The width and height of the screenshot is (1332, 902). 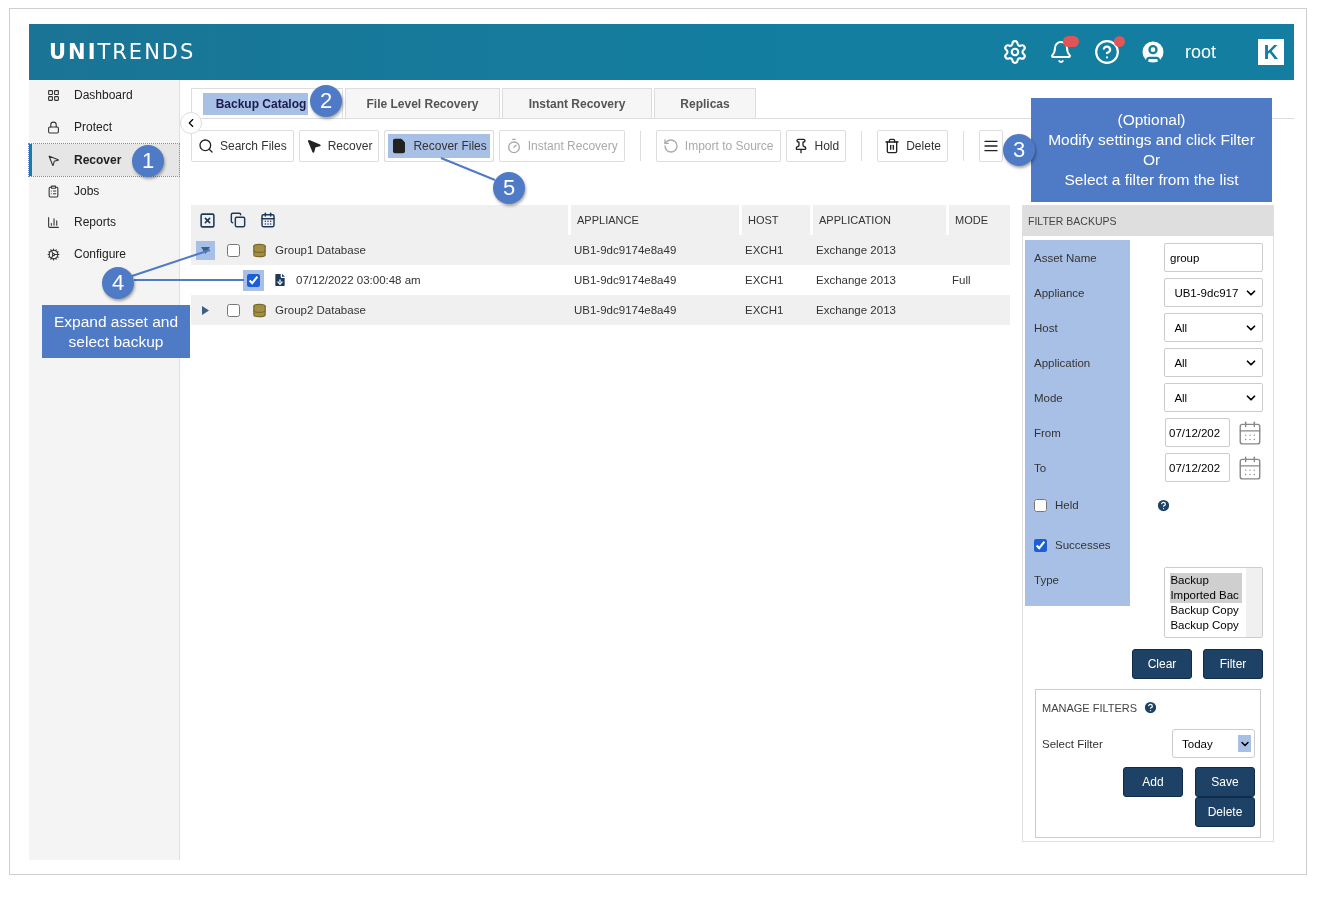 What do you see at coordinates (358, 280) in the screenshot?
I see `asset-name: 07/12/2022 03:00:48 am` at bounding box center [358, 280].